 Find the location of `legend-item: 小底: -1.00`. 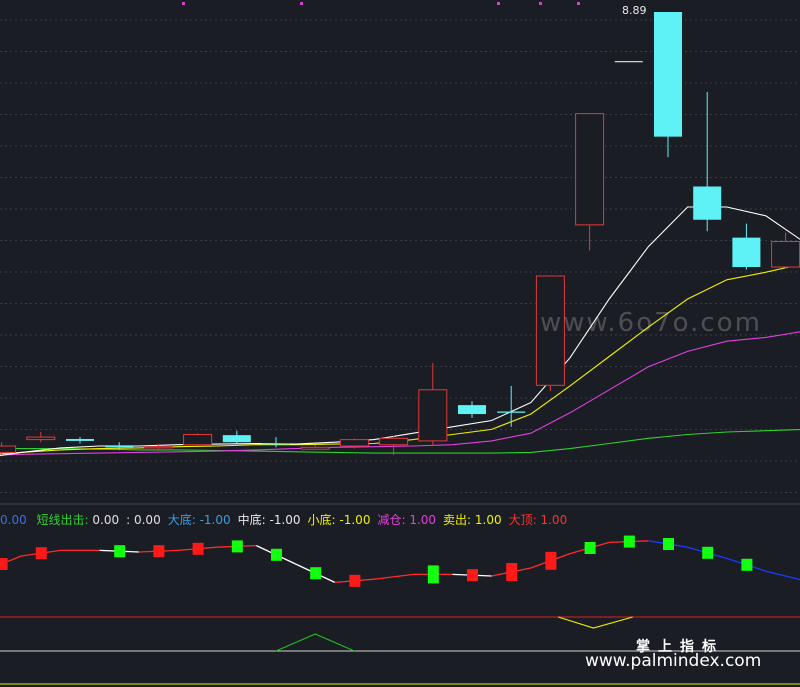

legend-item: 小底: -1.00 is located at coordinates (339, 520).